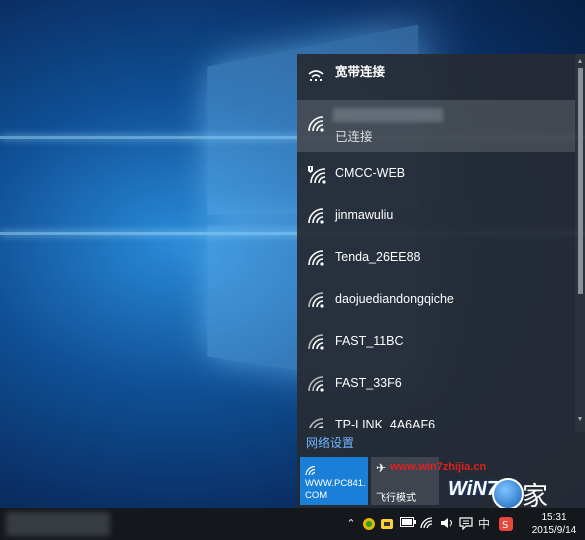  Describe the element at coordinates (436, 343) in the screenshot. I see `wifi-network-item: FAST_11BC` at that location.